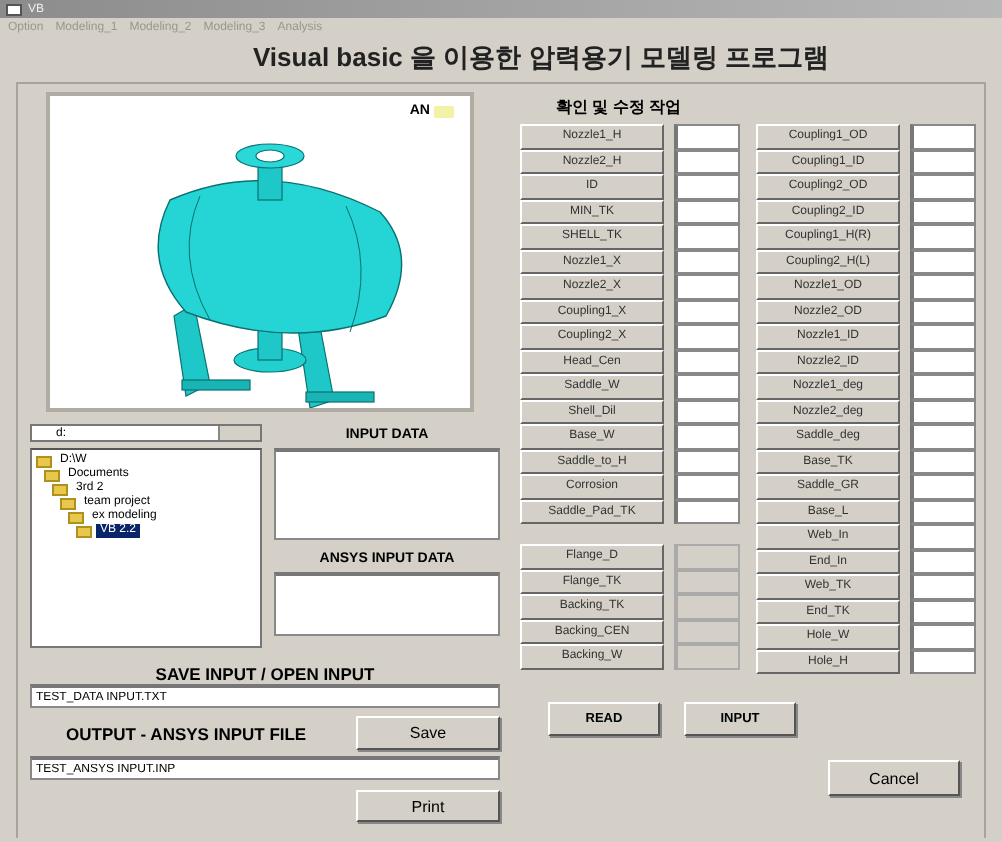 This screenshot has width=1002, height=842. Describe the element at coordinates (186, 733) in the screenshot. I see `output-label: OUTPUT - ANSYS INPUT FILE` at that location.